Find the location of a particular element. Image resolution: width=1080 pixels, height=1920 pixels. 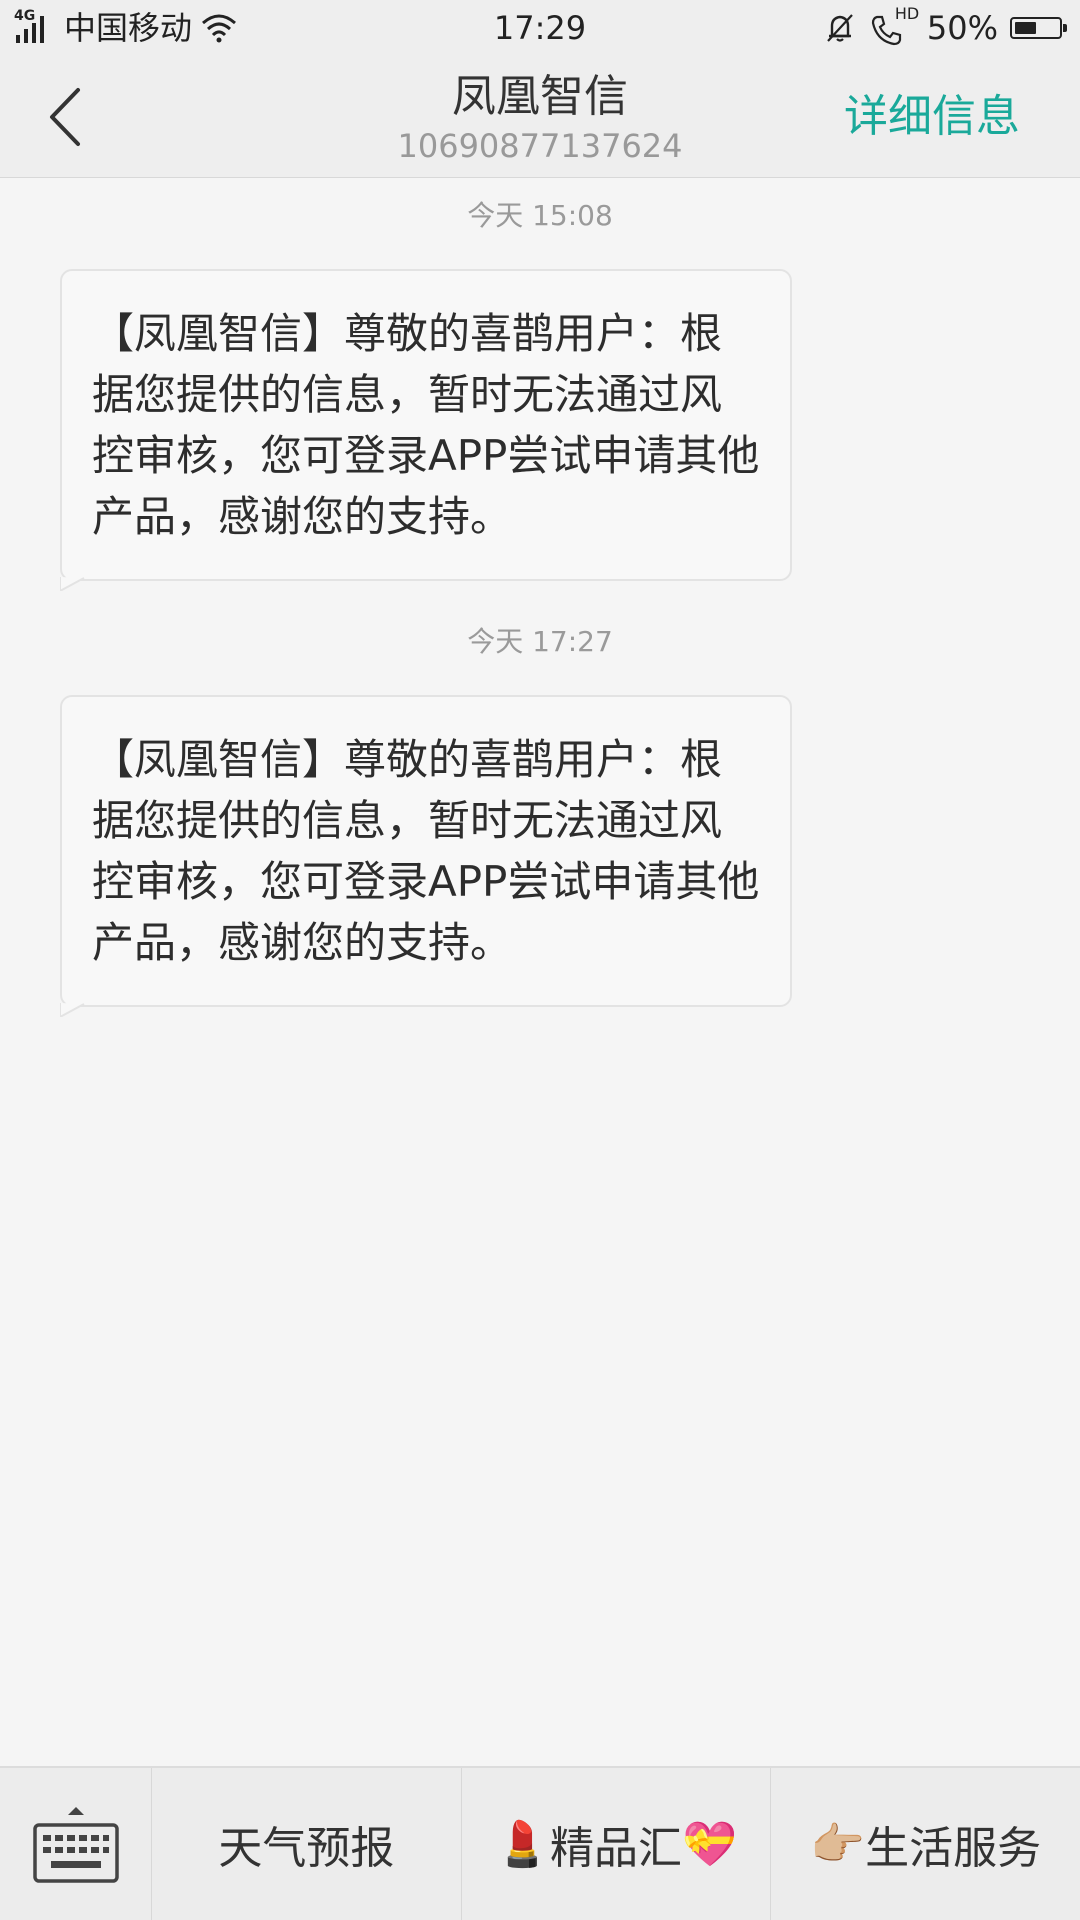

menu-boutique: 💄 精品汇 💝 is located at coordinates (617, 1844).